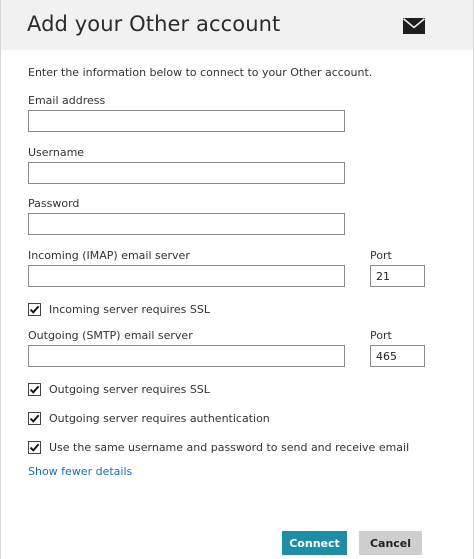 The height and width of the screenshot is (559, 474). I want to click on incoming-port-label: Port, so click(381, 255).